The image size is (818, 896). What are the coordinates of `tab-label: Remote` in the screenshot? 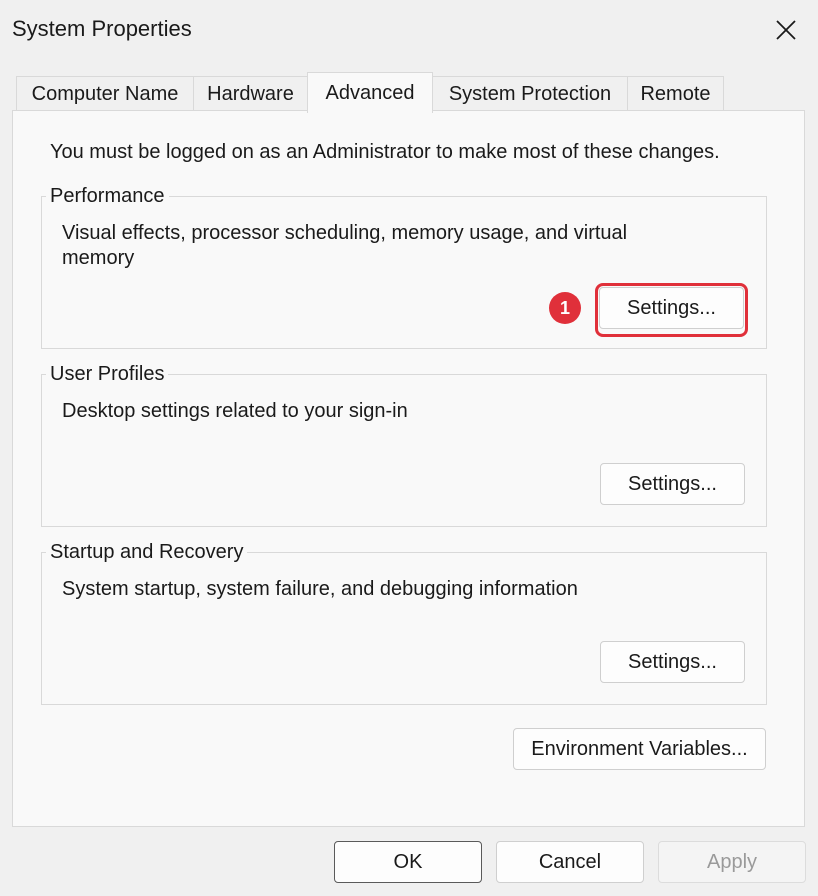 It's located at (675, 94).